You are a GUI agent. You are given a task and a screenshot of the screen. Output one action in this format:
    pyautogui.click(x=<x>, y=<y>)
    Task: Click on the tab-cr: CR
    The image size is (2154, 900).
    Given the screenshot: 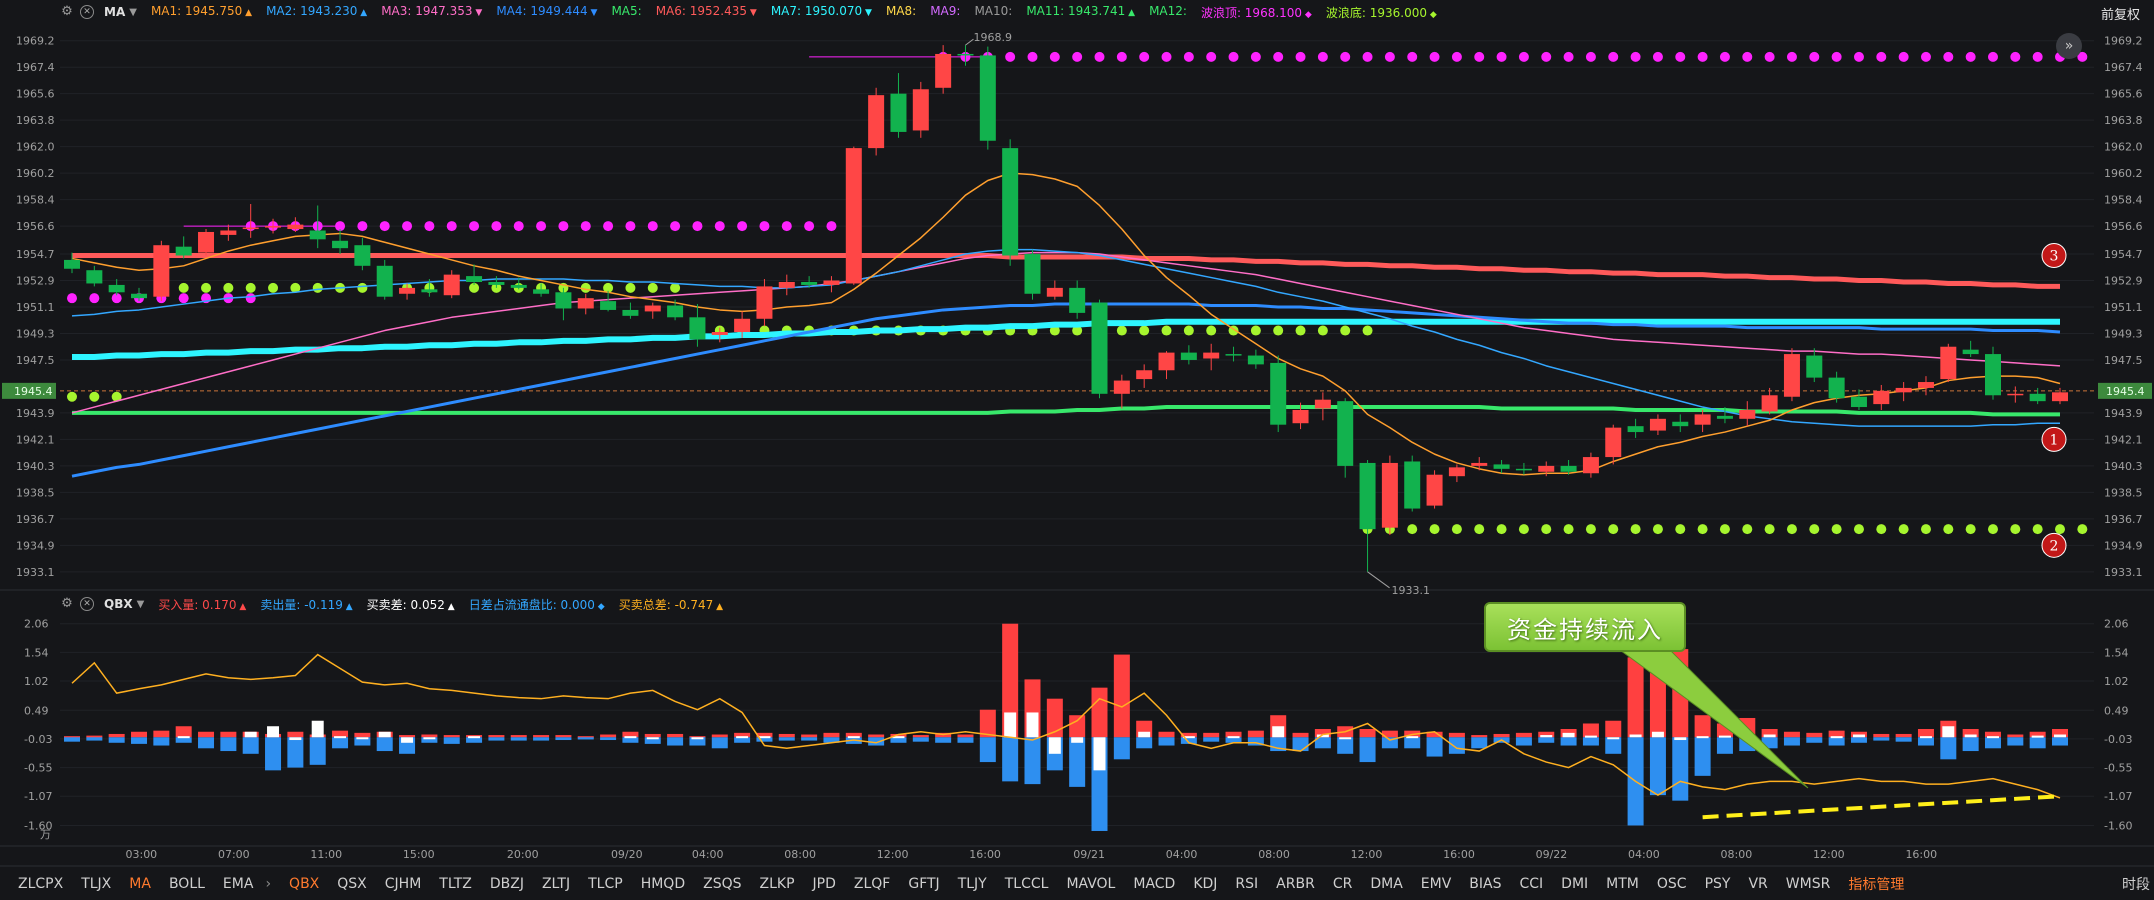 What is the action you would take?
    pyautogui.click(x=1343, y=884)
    